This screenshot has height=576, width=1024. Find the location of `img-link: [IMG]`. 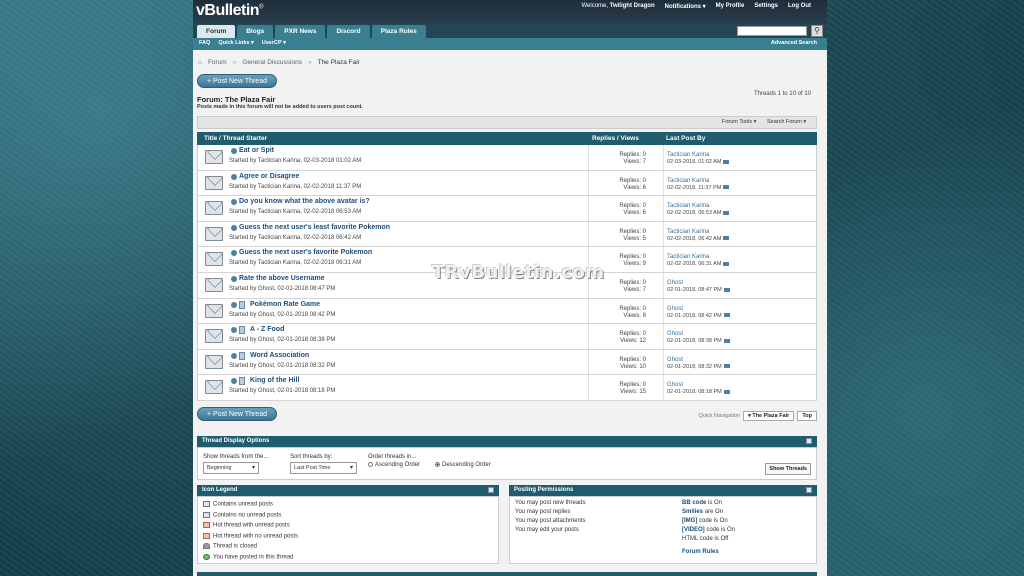

img-link: [IMG] is located at coordinates (689, 521).